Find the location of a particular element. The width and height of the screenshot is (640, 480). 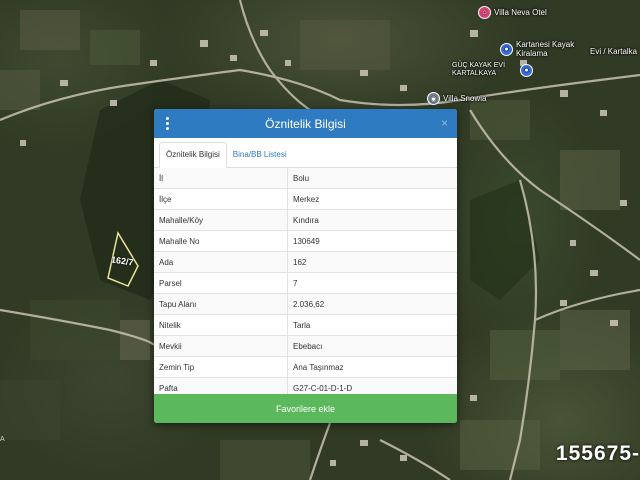

place-icon: ◉ is located at coordinates (433, 98).